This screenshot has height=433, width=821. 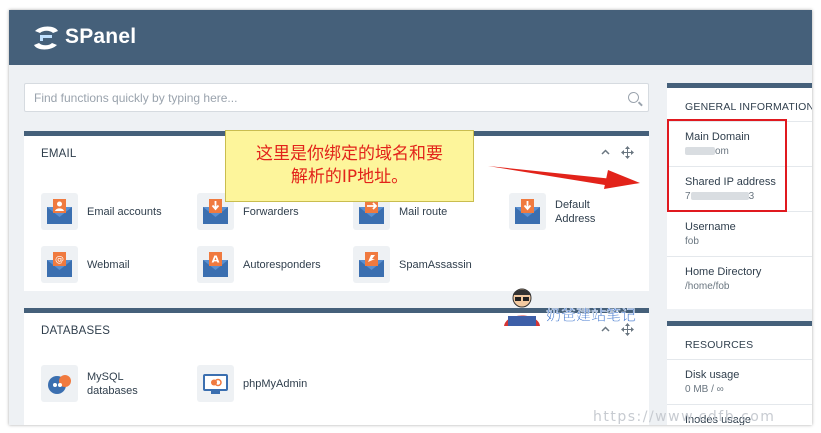 What do you see at coordinates (739, 343) in the screenshot?
I see `resources-title: RESOURCES` at bounding box center [739, 343].